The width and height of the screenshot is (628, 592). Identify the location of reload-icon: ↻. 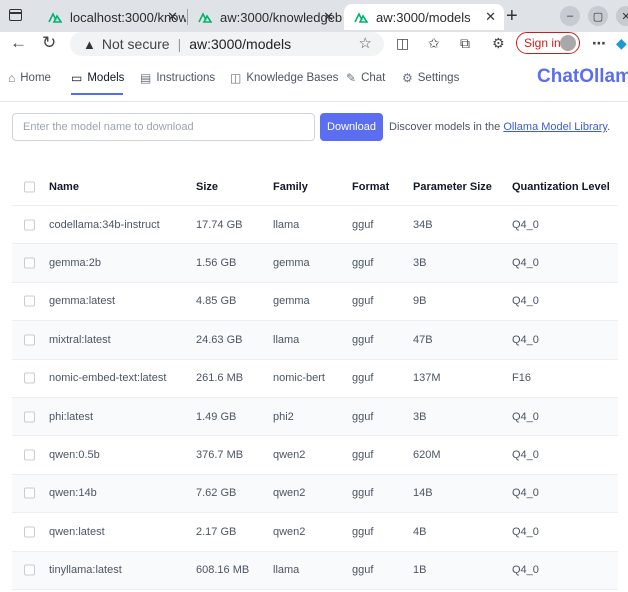
(49, 43).